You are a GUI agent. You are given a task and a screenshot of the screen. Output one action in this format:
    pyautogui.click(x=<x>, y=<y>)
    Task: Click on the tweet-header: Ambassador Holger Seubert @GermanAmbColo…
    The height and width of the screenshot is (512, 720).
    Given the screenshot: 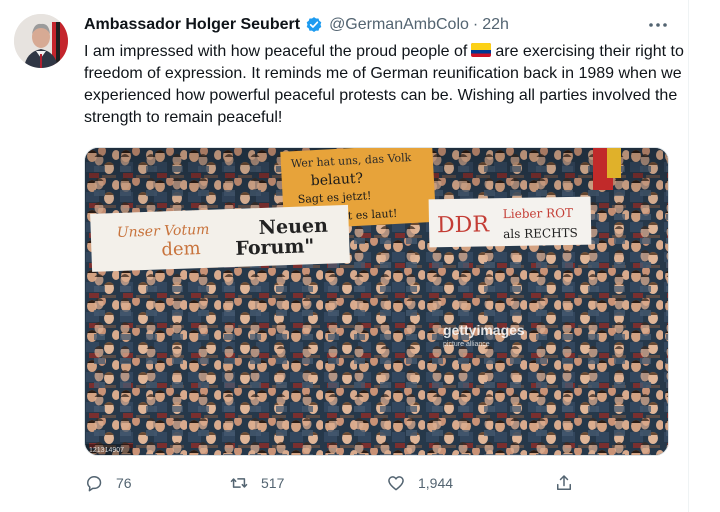 What is the action you would take?
    pyautogui.click(x=296, y=25)
    